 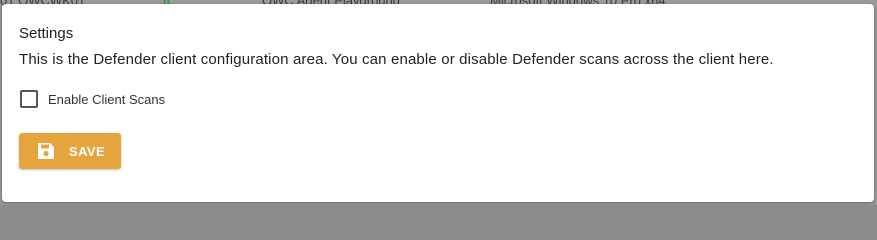 I want to click on save-button: SAVE, so click(x=70, y=151).